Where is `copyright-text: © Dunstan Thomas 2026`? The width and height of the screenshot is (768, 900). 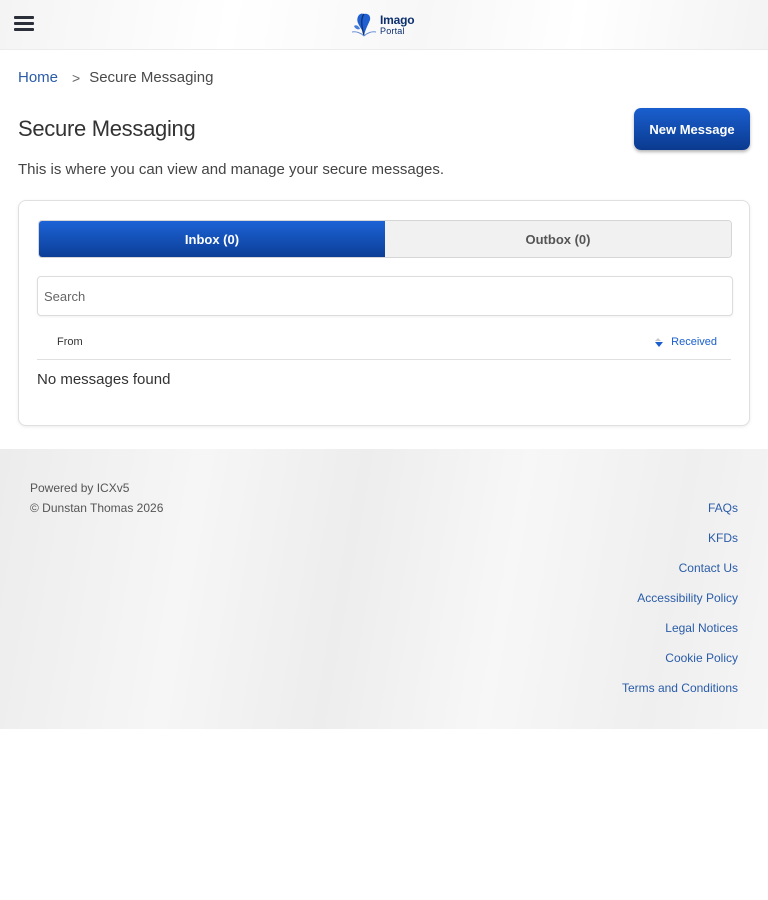 copyright-text: © Dunstan Thomas 2026 is located at coordinates (97, 508).